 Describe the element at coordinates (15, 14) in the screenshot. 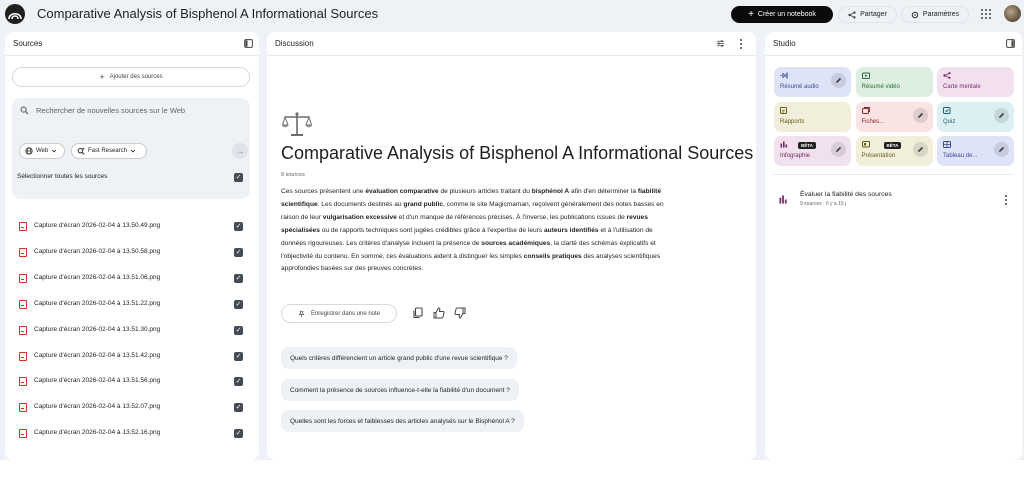

I see `notebooklm-logo-icon` at that location.